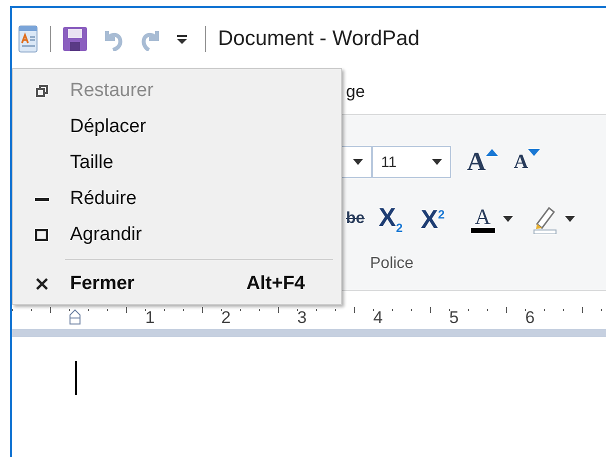 The height and width of the screenshot is (457, 606). I want to click on menu-item: Déplacer, so click(177, 127).